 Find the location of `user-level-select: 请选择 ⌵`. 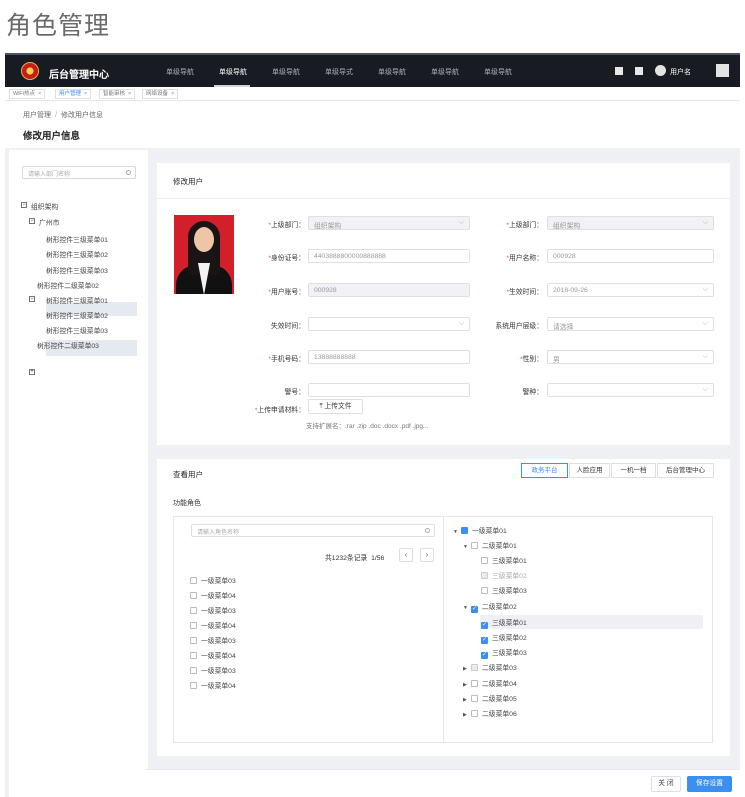

user-level-select: 请选择 ⌵ is located at coordinates (630, 324).